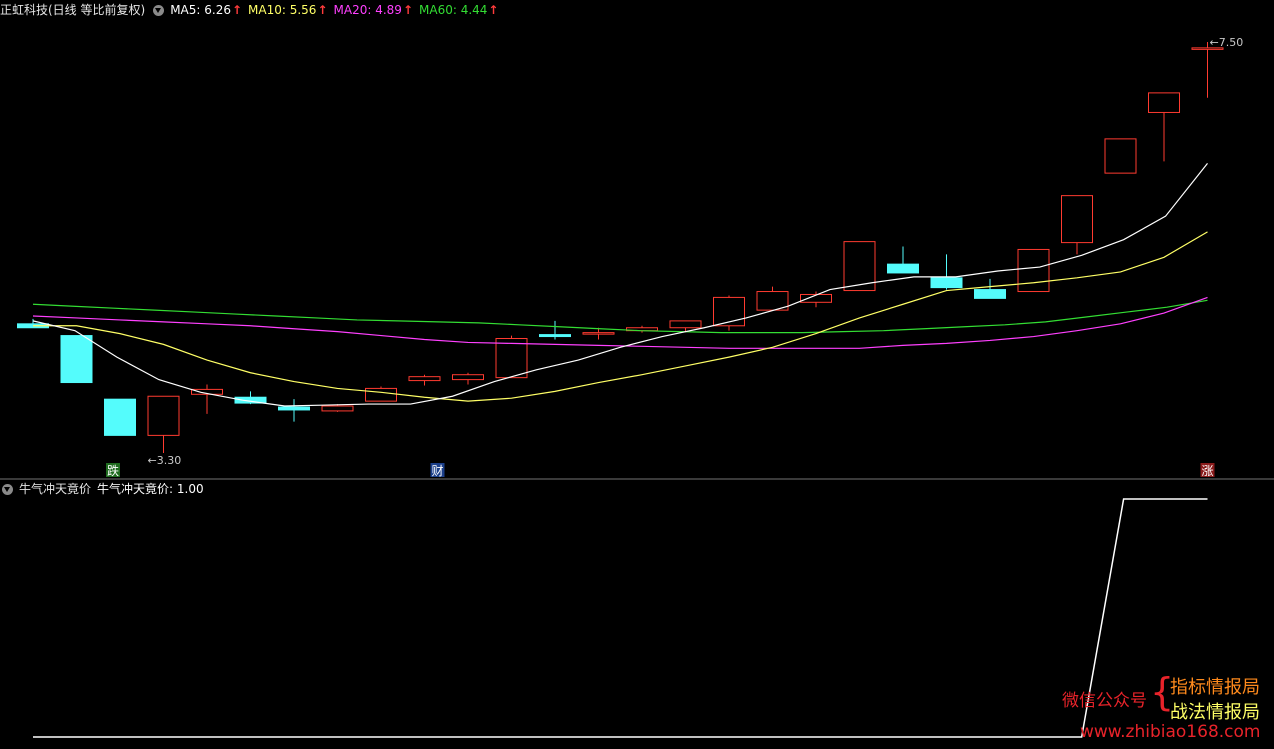 The height and width of the screenshot is (749, 1274). I want to click on high-price-label: ←7.50, so click(1227, 42).